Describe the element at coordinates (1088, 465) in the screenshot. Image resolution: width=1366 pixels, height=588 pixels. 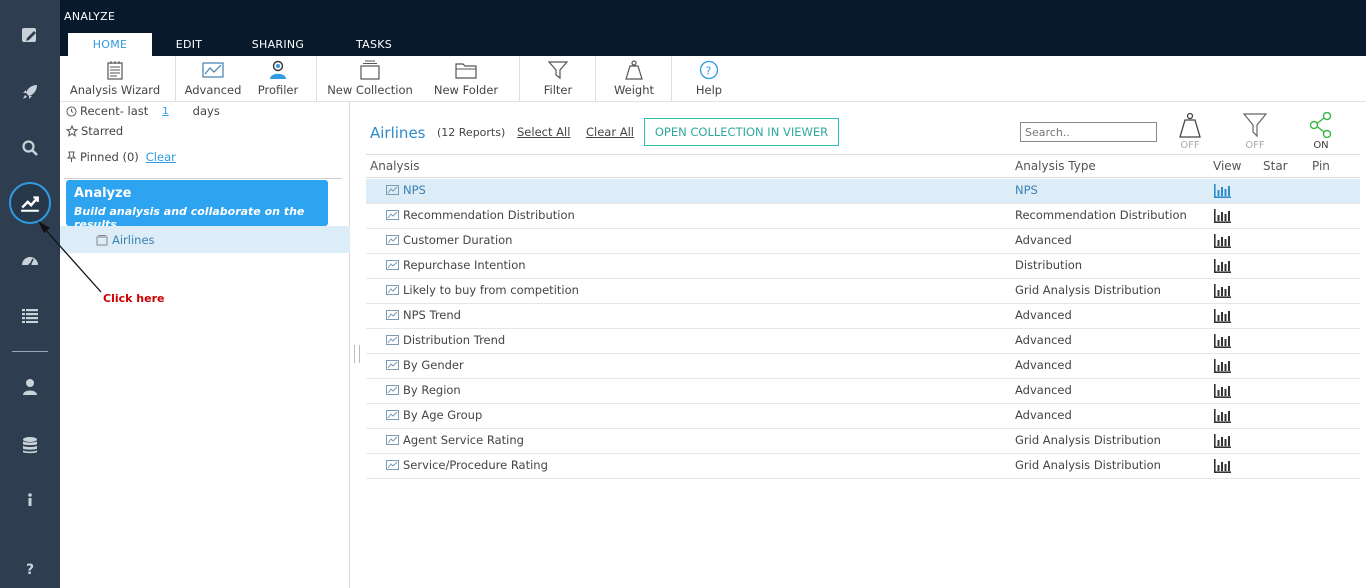
I see `analysis-type: Grid Analysis Distribution` at that location.